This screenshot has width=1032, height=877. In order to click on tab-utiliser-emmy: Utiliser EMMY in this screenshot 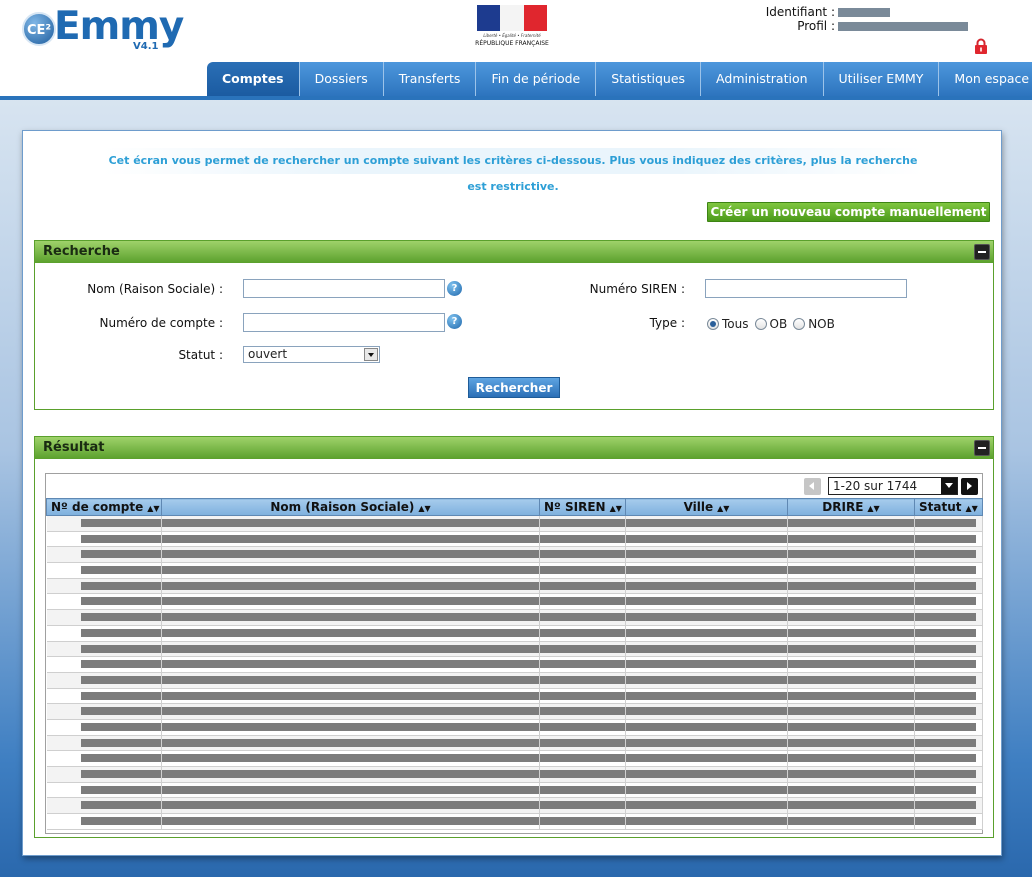, I will do `click(881, 79)`.